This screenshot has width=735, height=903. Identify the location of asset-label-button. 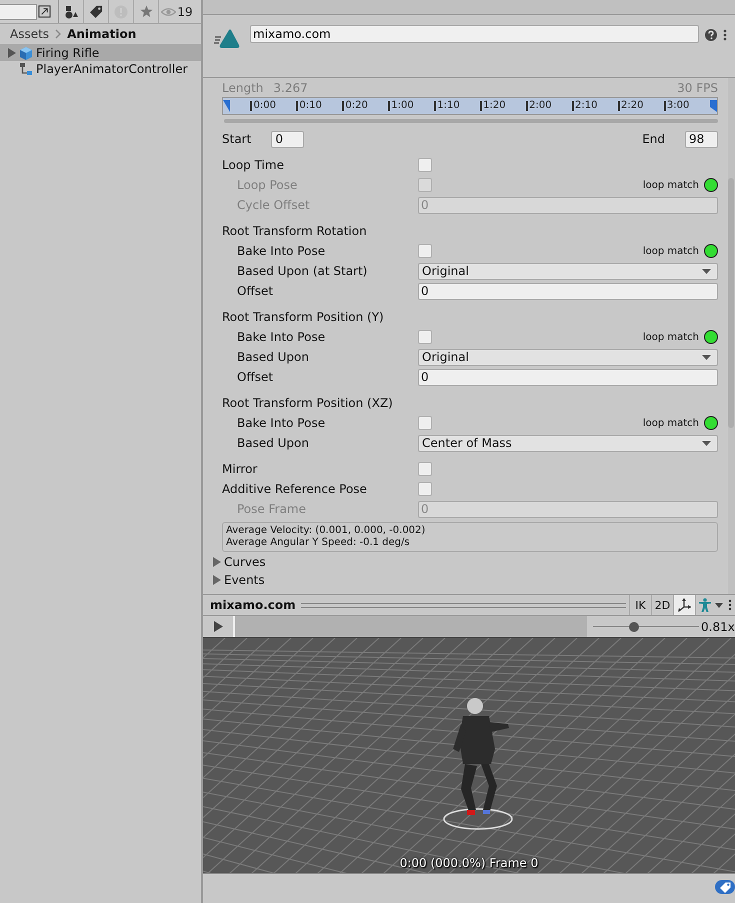
(725, 887).